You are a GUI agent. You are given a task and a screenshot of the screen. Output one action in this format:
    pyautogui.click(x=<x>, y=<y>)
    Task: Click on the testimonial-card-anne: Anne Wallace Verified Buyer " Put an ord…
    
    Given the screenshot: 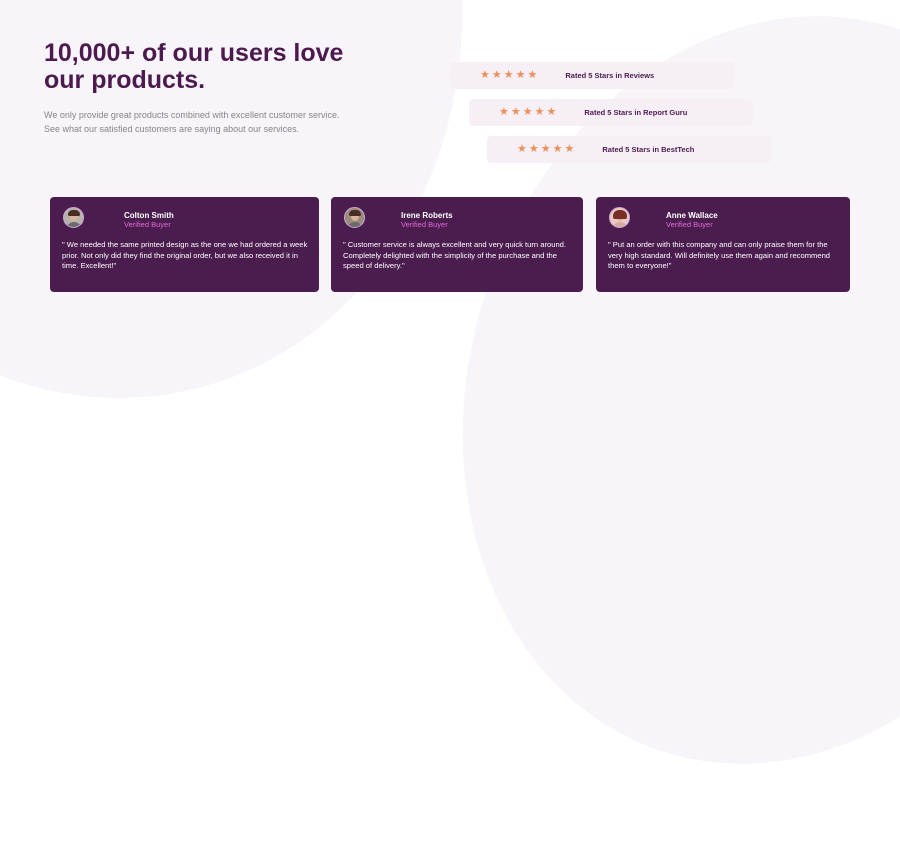 What is the action you would take?
    pyautogui.click(x=723, y=244)
    